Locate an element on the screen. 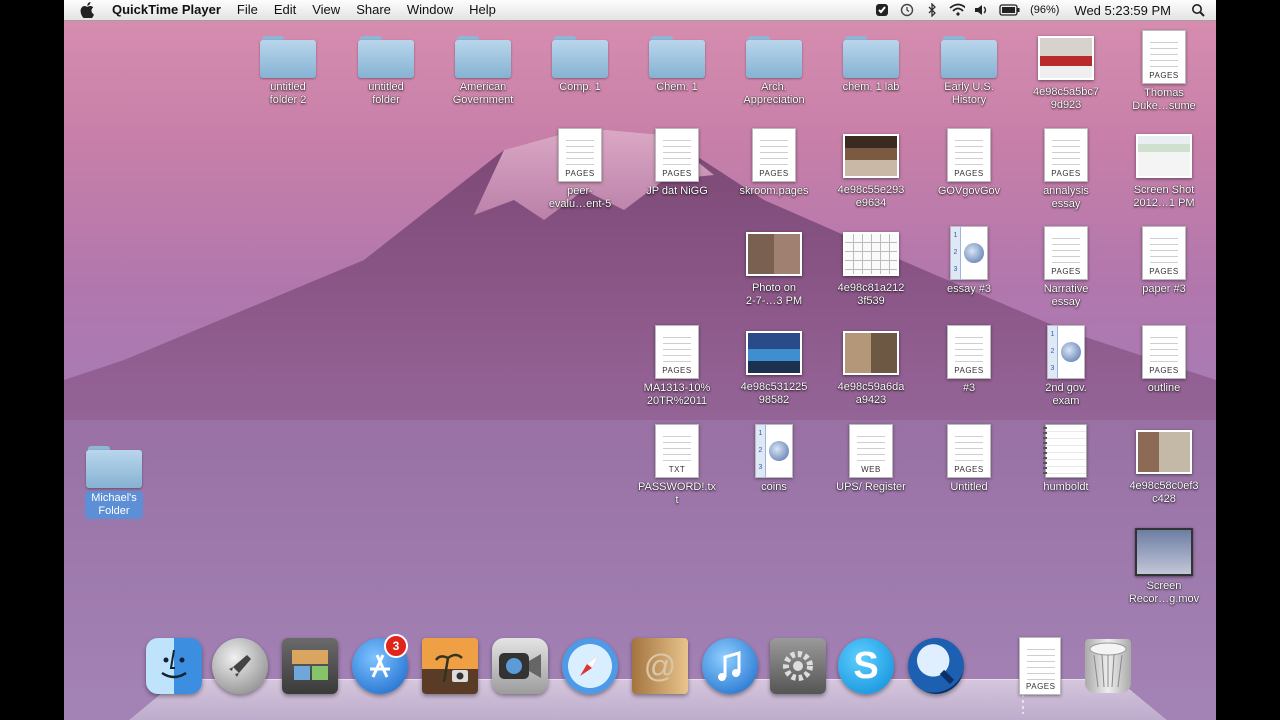 This screenshot has height=720, width=1280. dock-system-preferences is located at coordinates (798, 666).